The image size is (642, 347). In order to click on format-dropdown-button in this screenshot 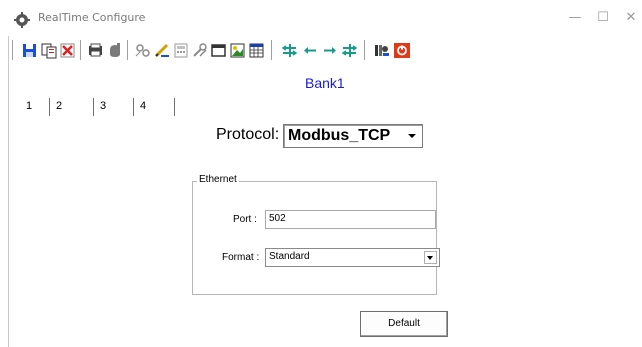, I will do `click(430, 257)`.